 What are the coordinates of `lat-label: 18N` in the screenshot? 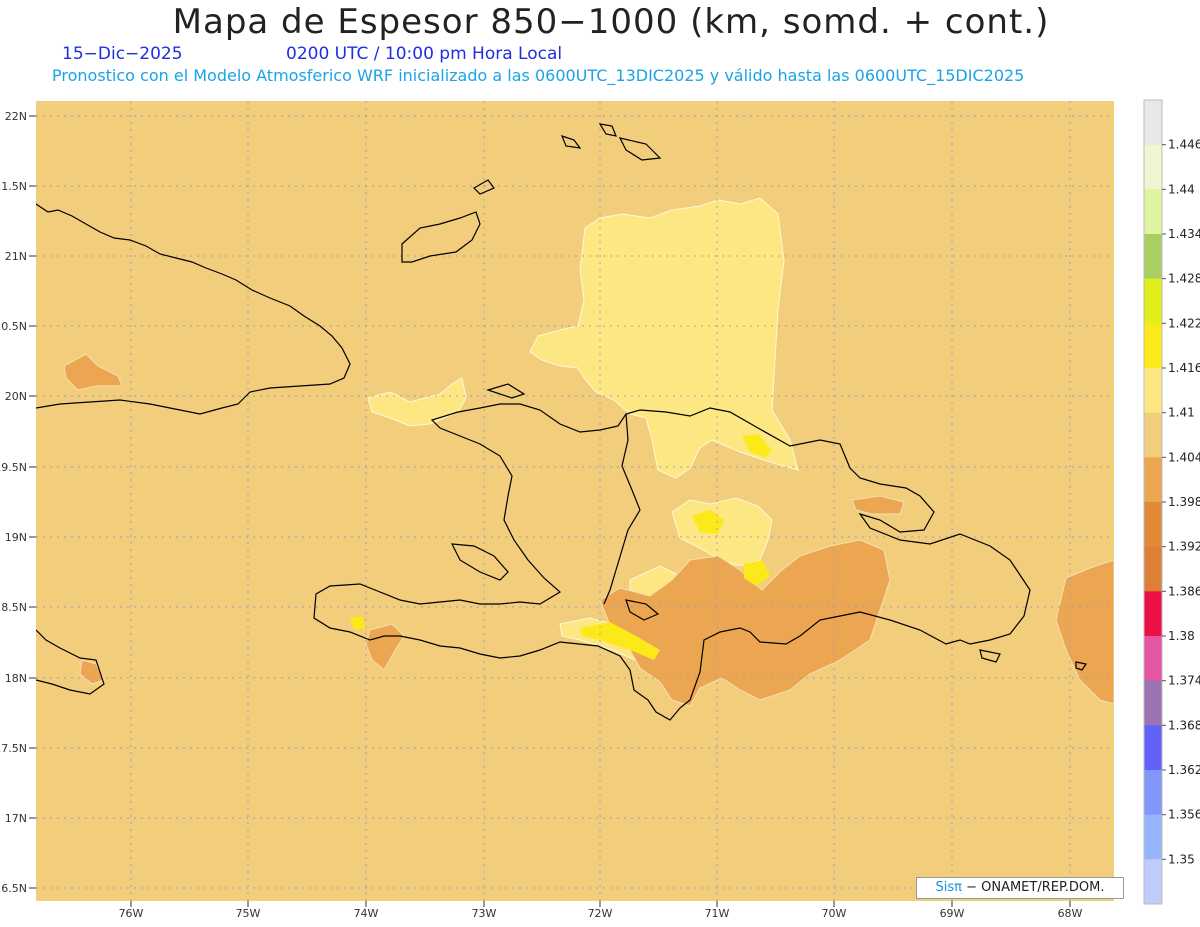 It's located at (16, 678).